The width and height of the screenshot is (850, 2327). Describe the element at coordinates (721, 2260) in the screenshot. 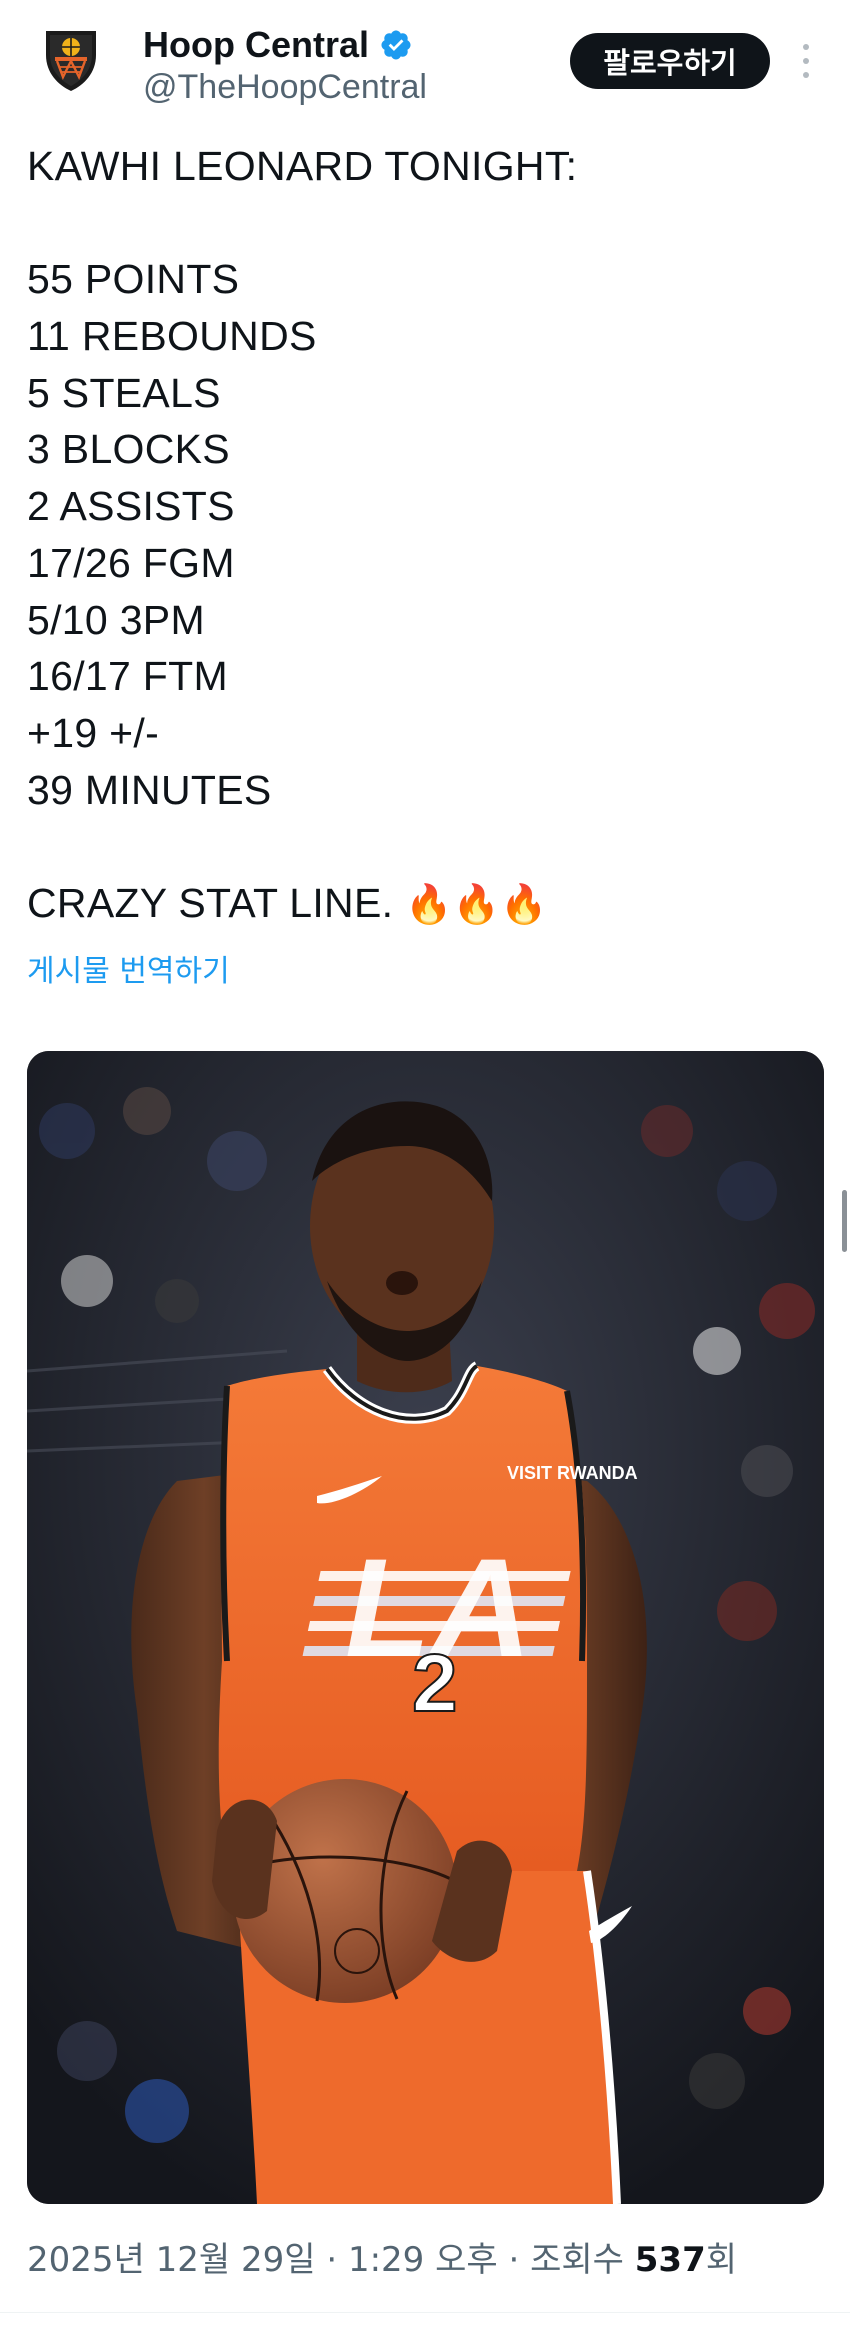

I see `views-suffix: 회` at that location.